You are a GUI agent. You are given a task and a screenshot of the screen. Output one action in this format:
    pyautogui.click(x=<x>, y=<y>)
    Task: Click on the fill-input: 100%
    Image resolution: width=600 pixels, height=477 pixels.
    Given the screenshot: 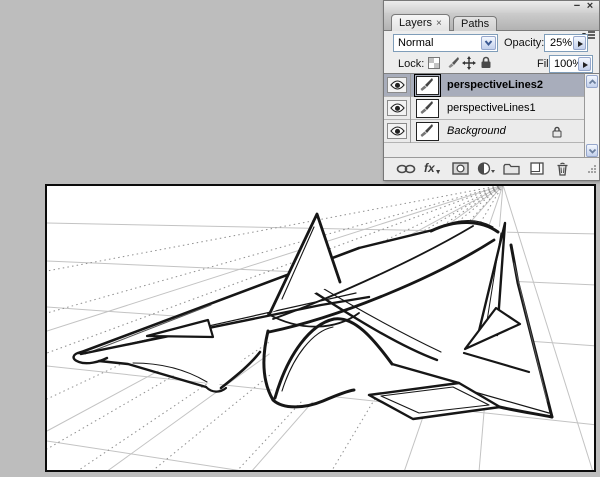 What is the action you would take?
    pyautogui.click(x=571, y=64)
    